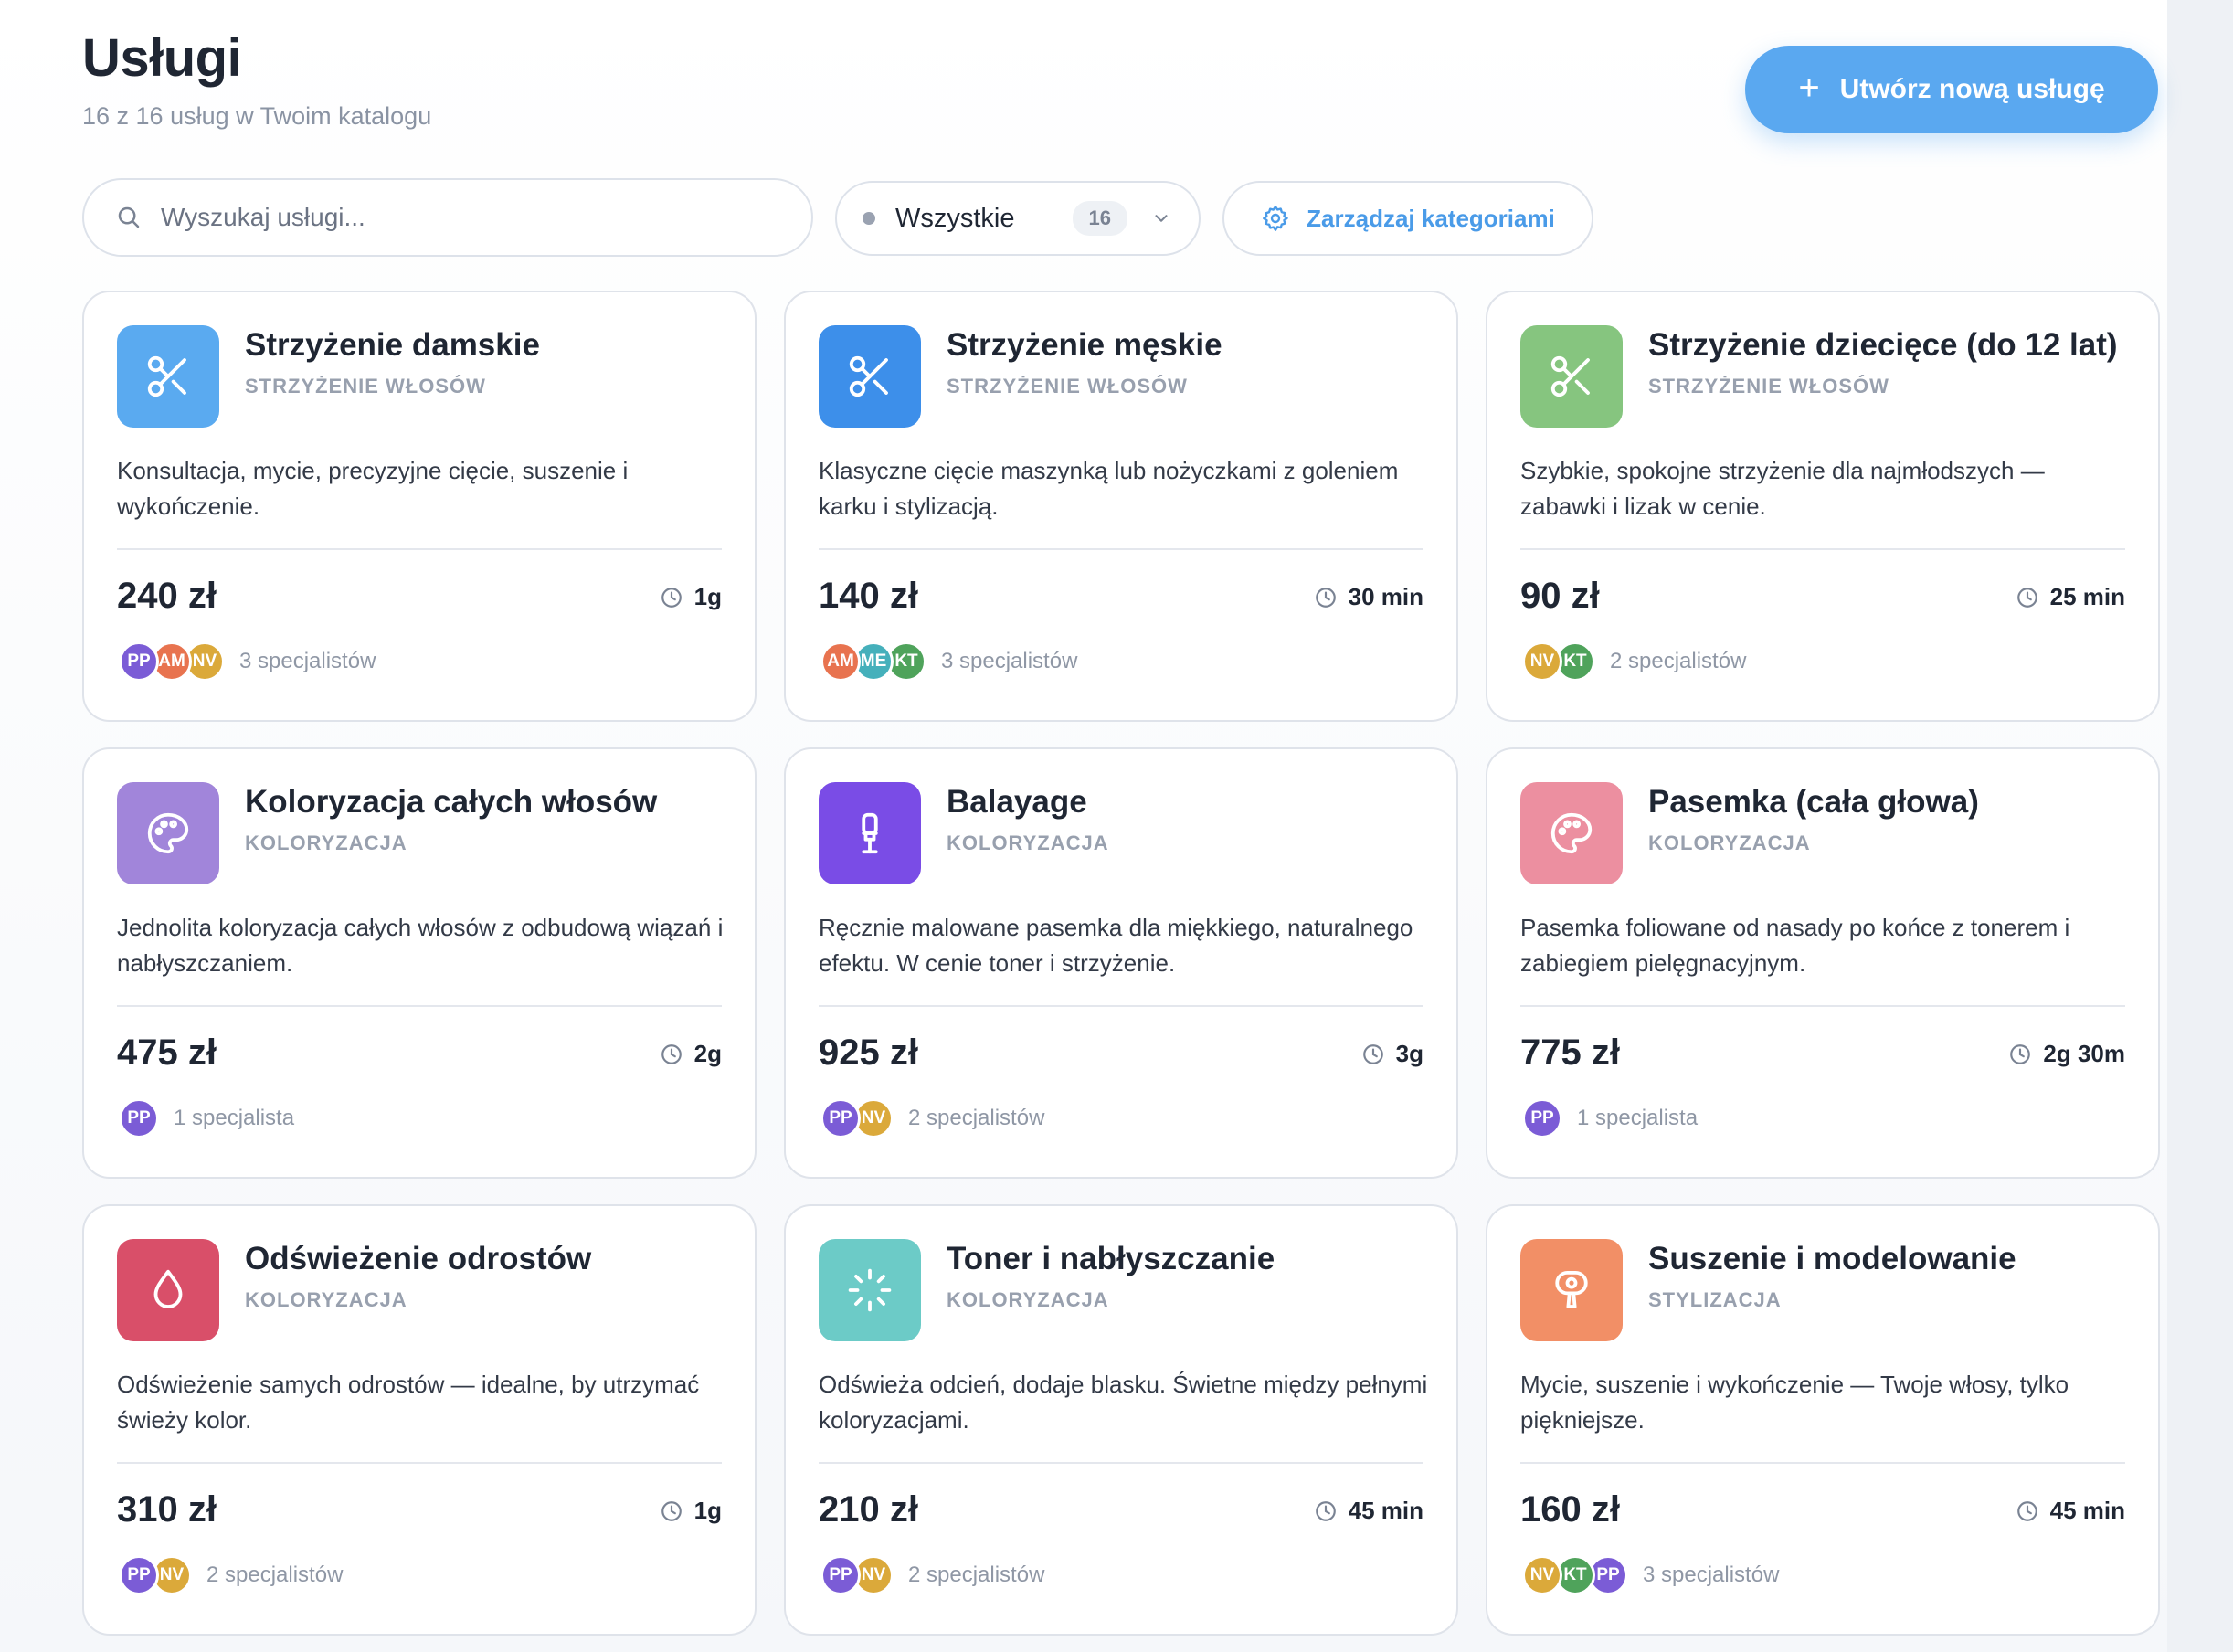 This screenshot has width=2233, height=1652. Describe the element at coordinates (167, 1052) in the screenshot. I see `service-price: 475 zł` at that location.